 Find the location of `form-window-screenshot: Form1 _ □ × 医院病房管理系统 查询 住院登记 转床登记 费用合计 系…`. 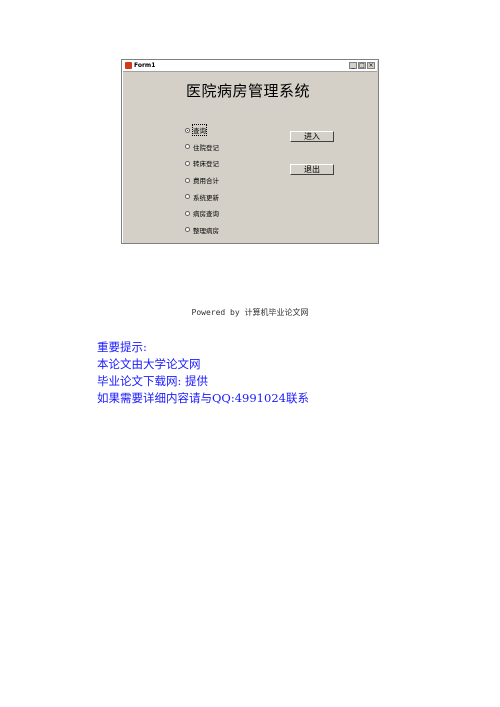

form-window-screenshot: Form1 _ □ × 医院病房管理系统 查询 住院登记 转床登记 费用合计 系… is located at coordinates (250, 151).